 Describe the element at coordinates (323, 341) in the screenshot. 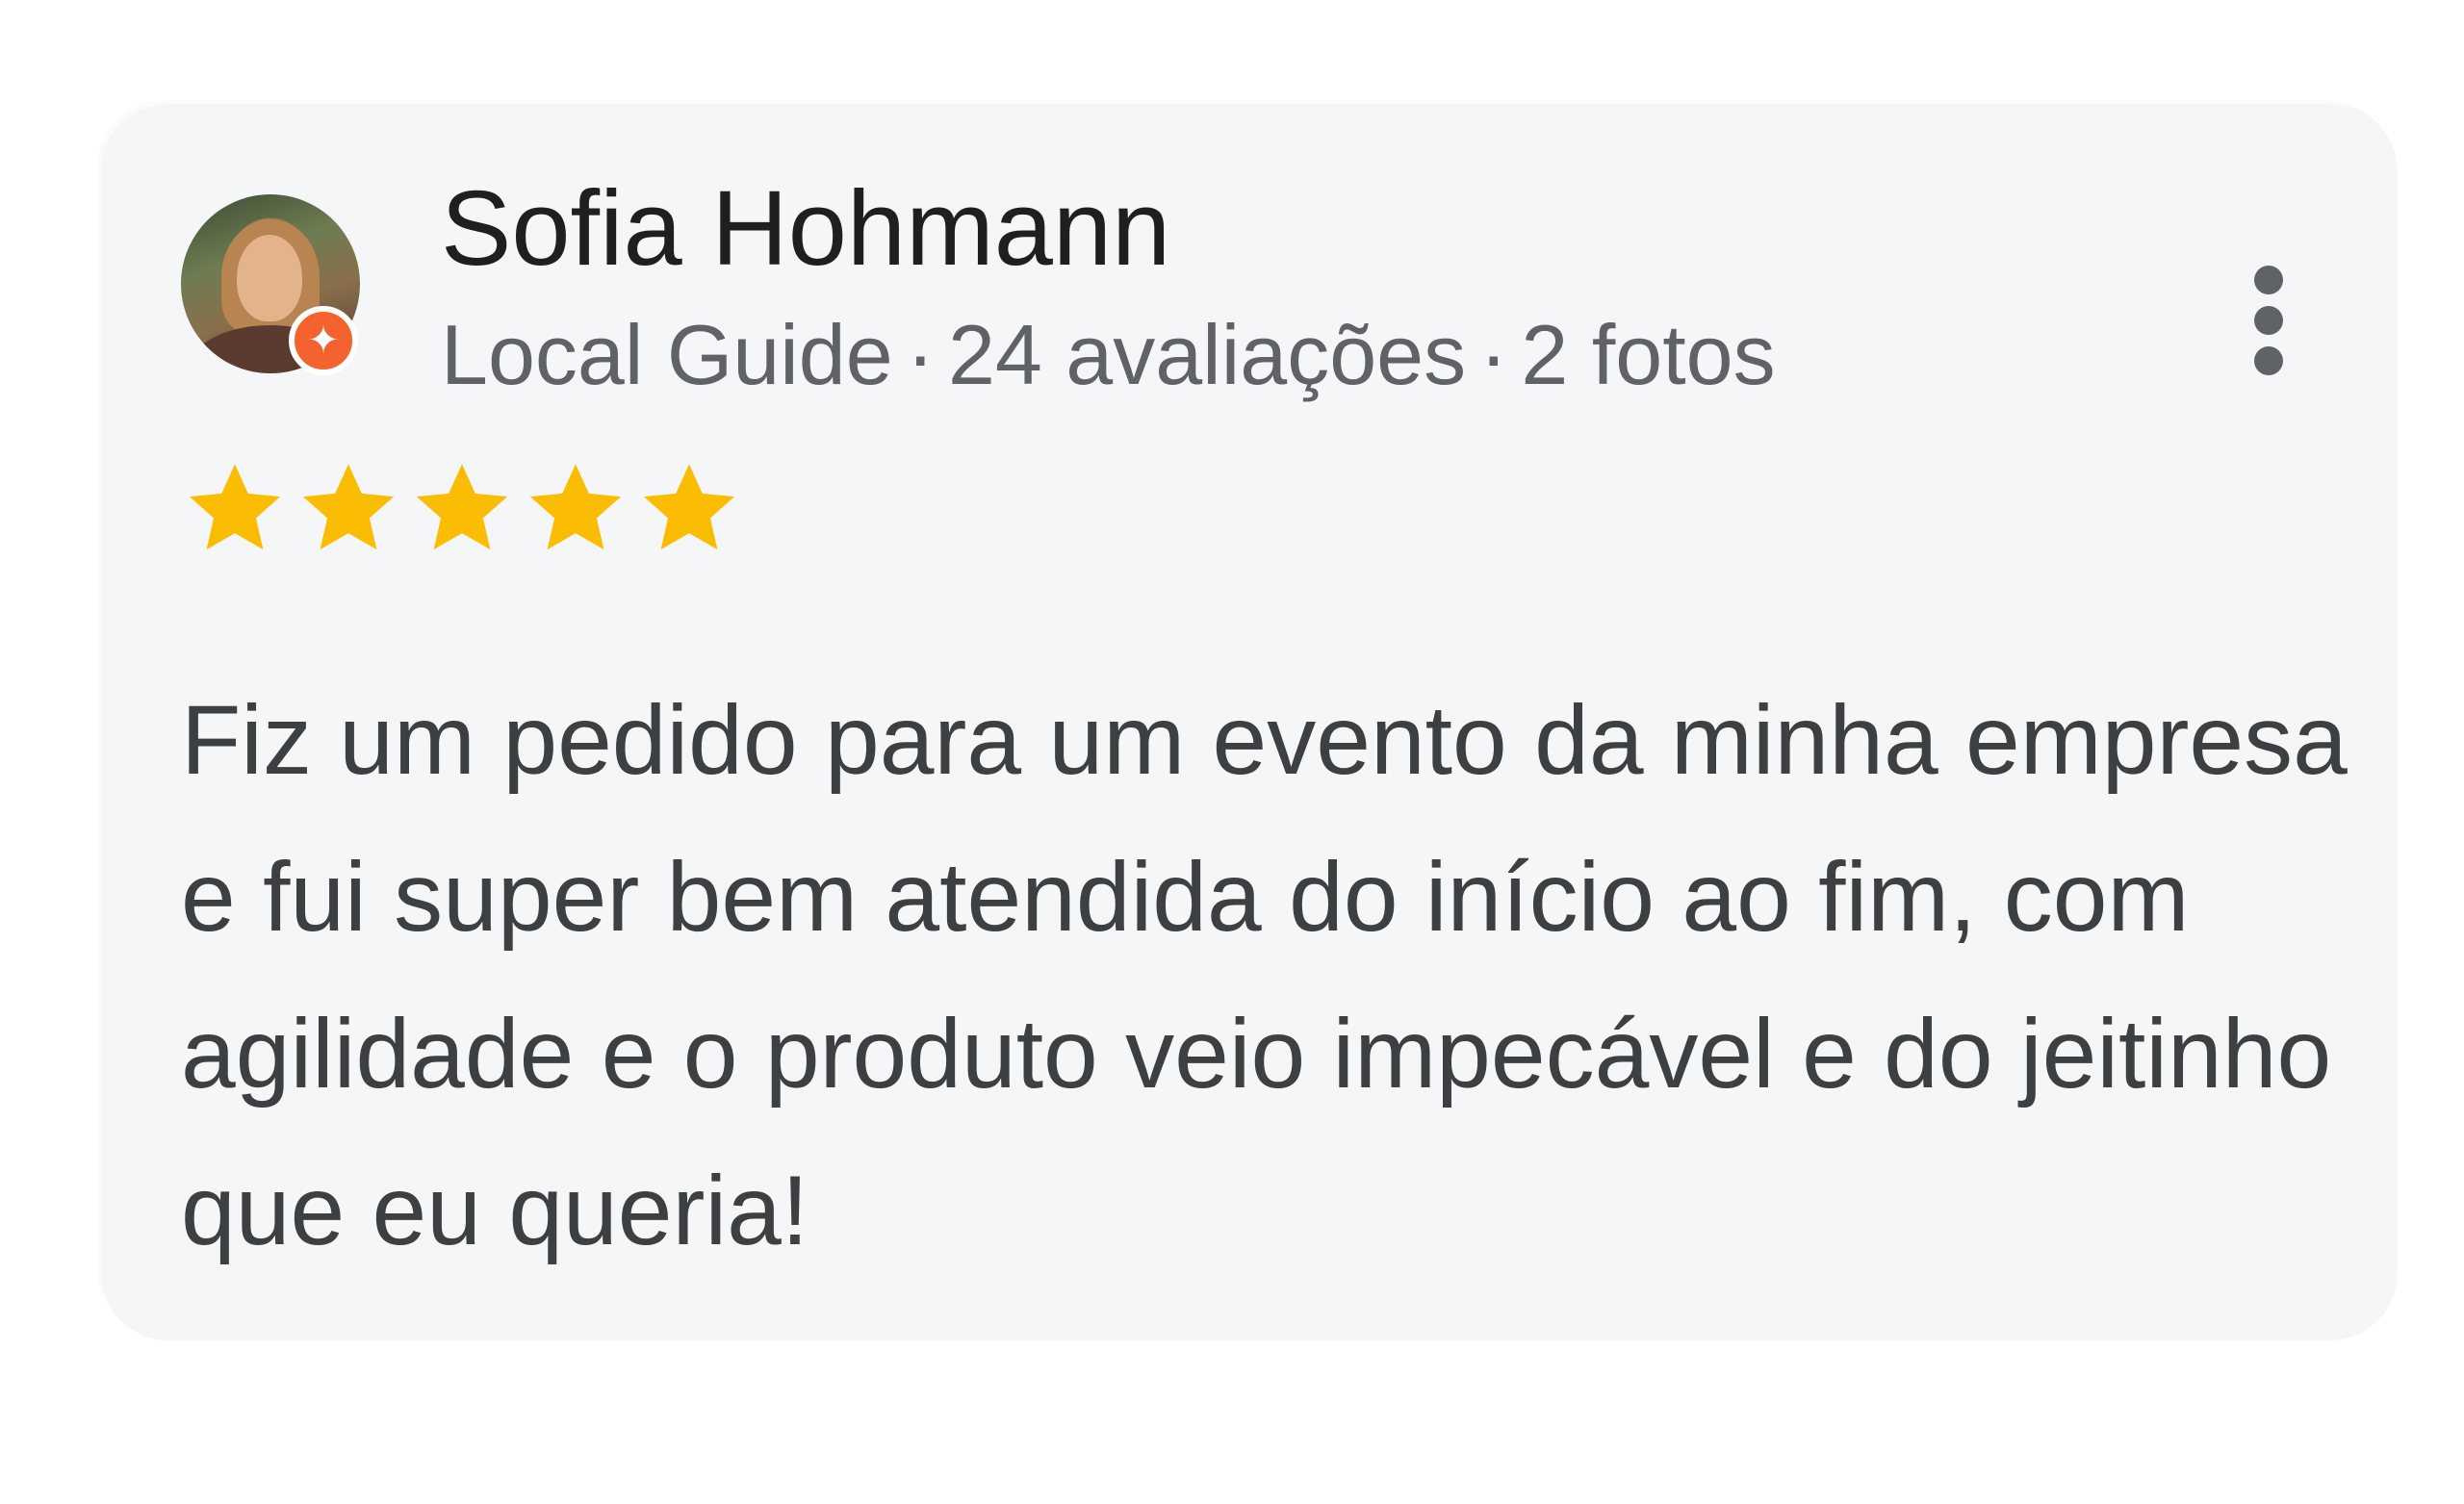

I see `local-guide-badge-icon: ✦` at that location.